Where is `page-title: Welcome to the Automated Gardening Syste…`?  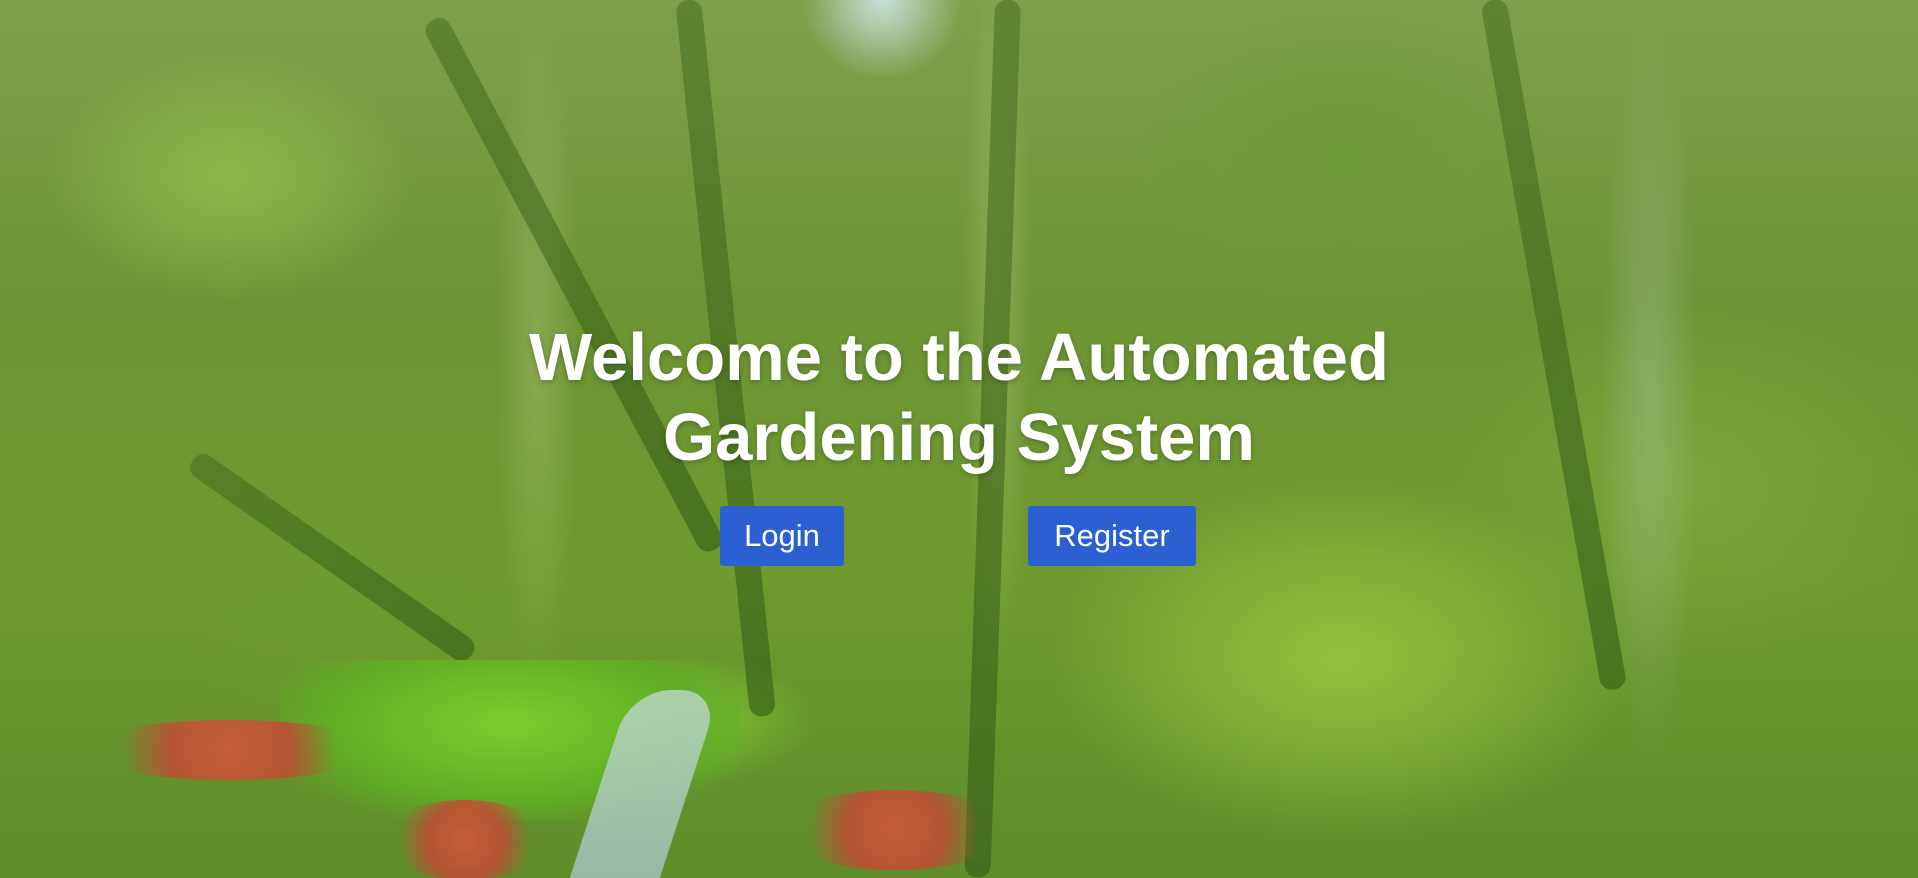 page-title: Welcome to the Automated Gardening Syste… is located at coordinates (959, 397).